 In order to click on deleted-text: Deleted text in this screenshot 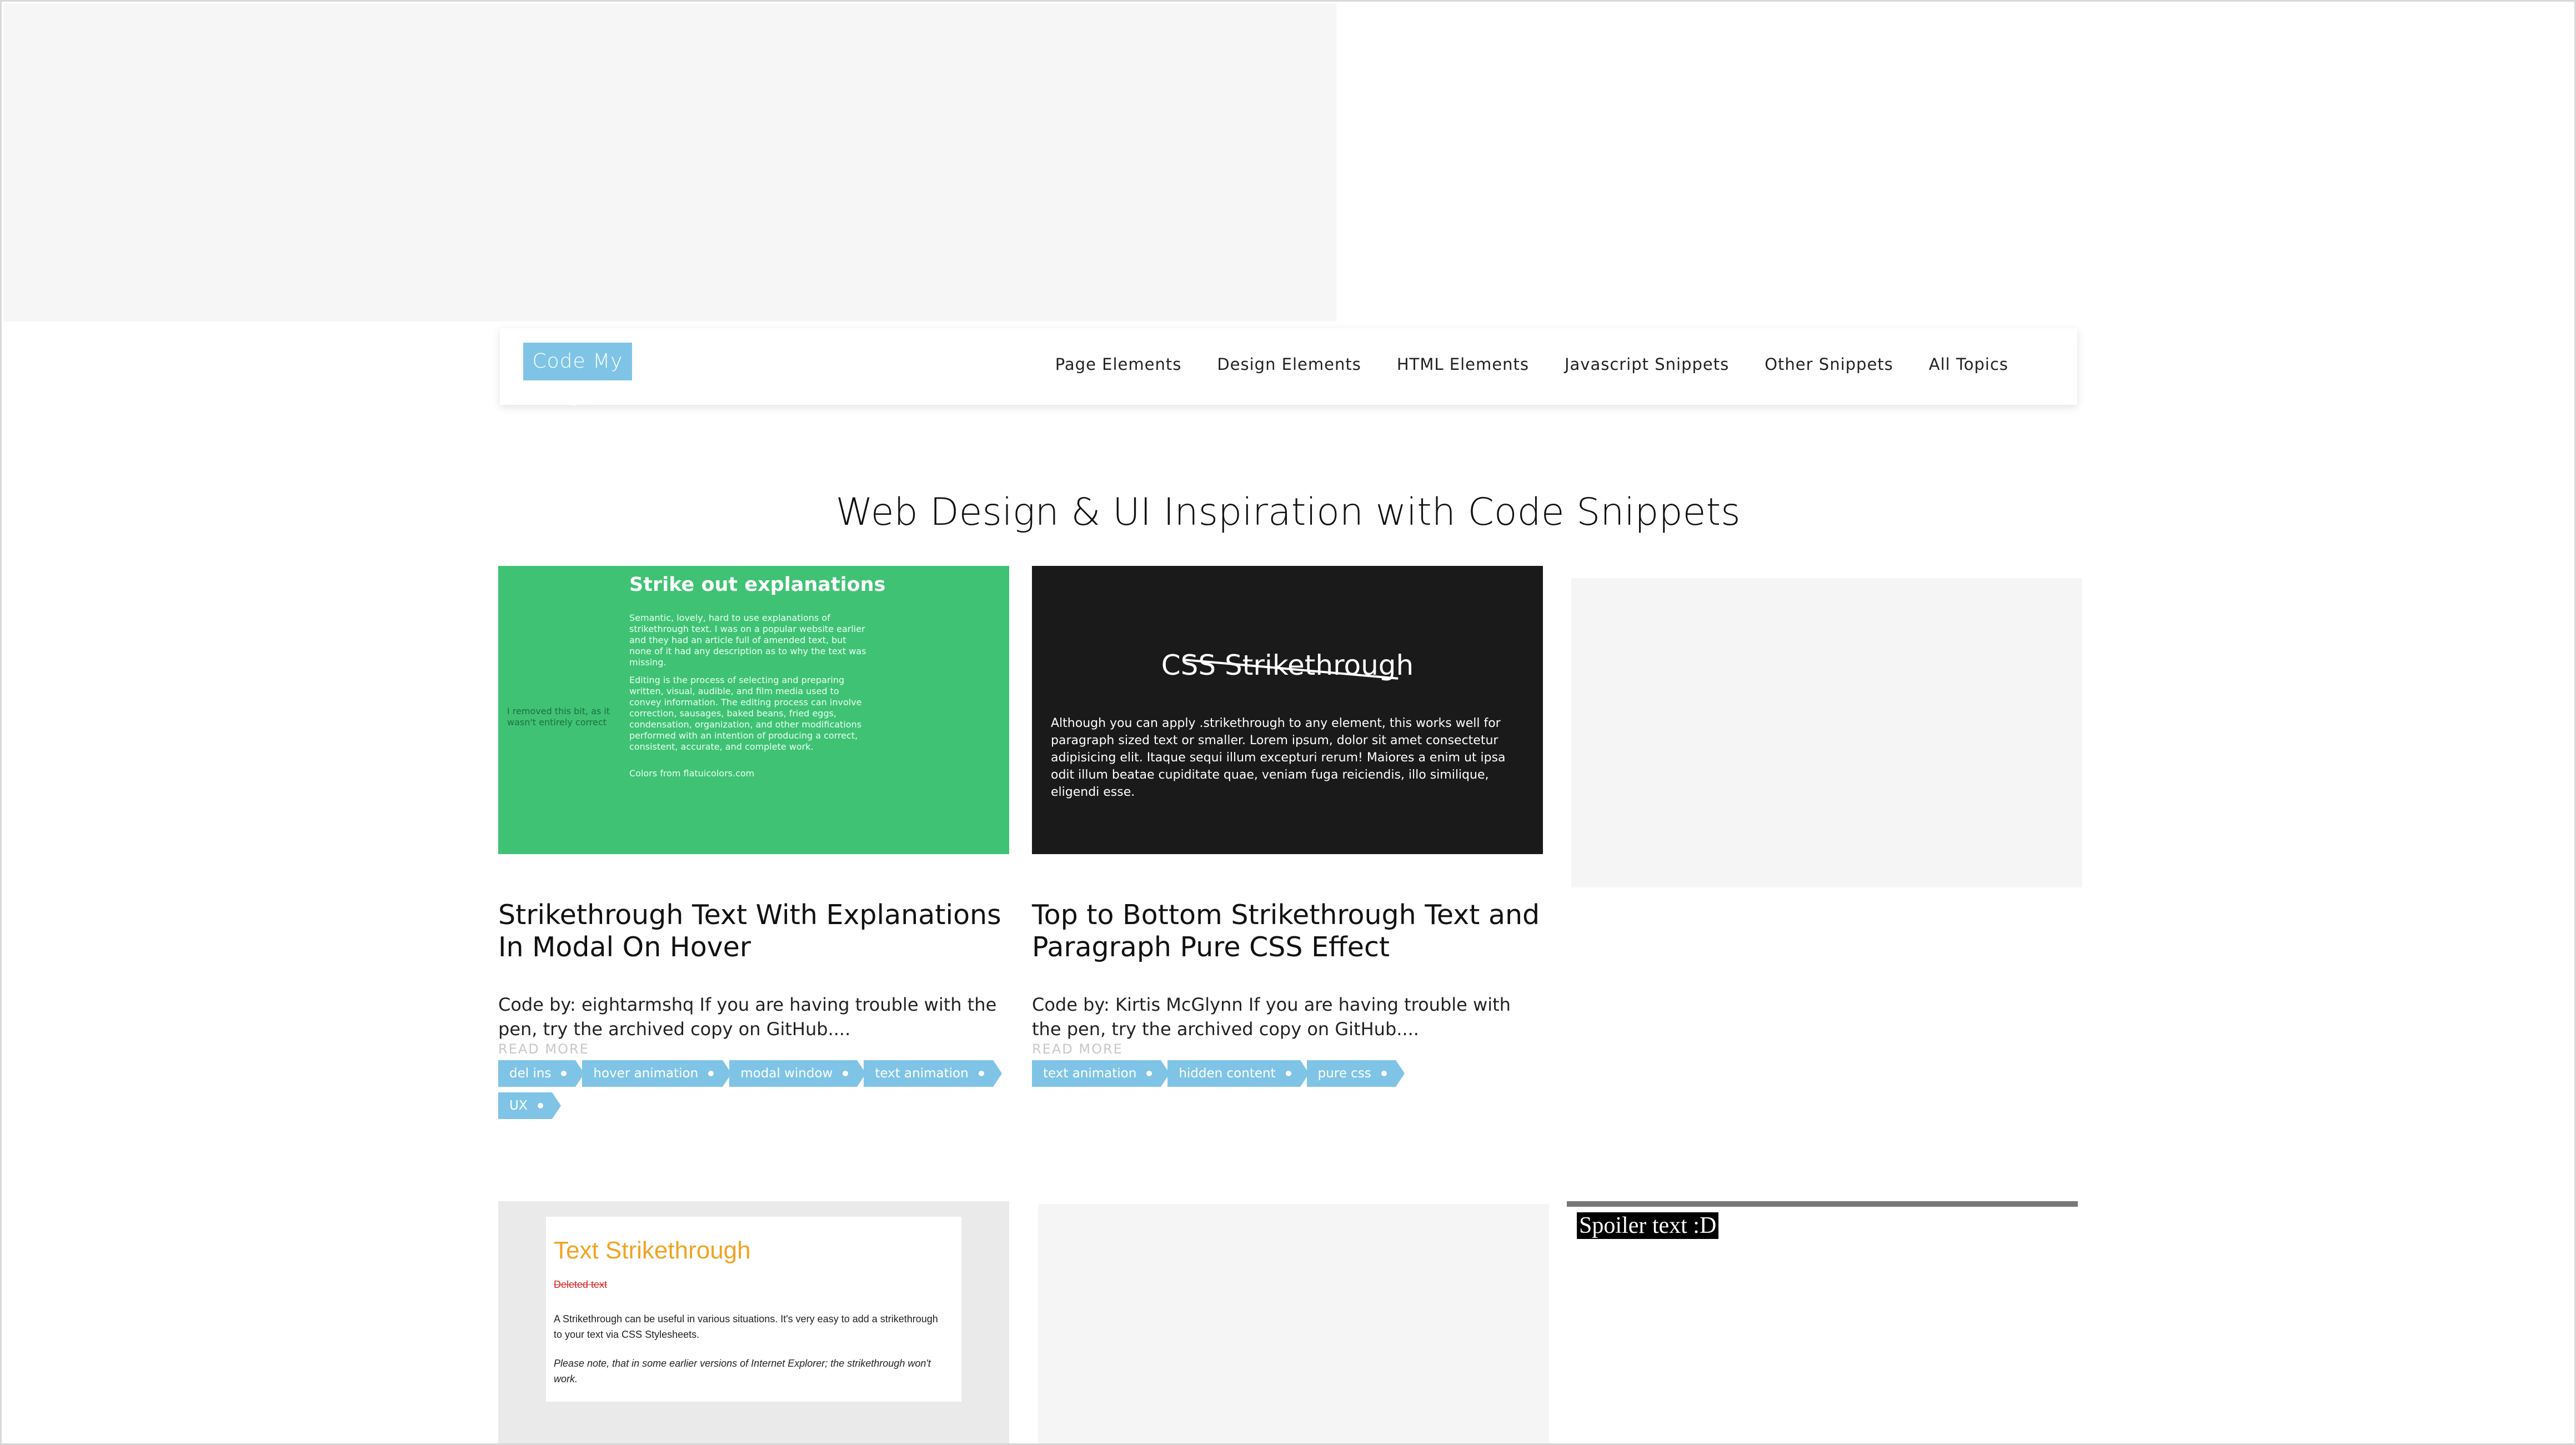, I will do `click(581, 1284)`.